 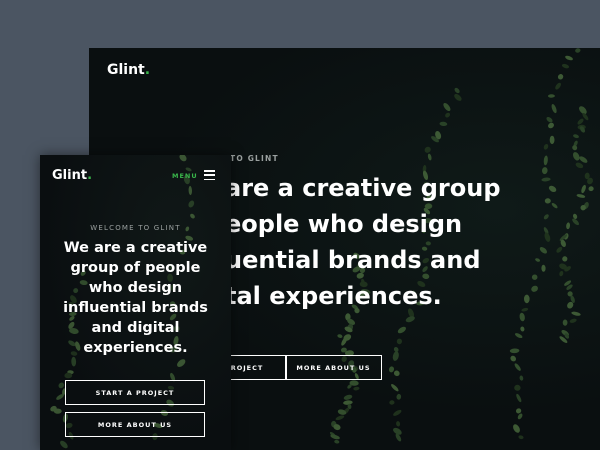 I want to click on headline-line: experiences., so click(x=135, y=348).